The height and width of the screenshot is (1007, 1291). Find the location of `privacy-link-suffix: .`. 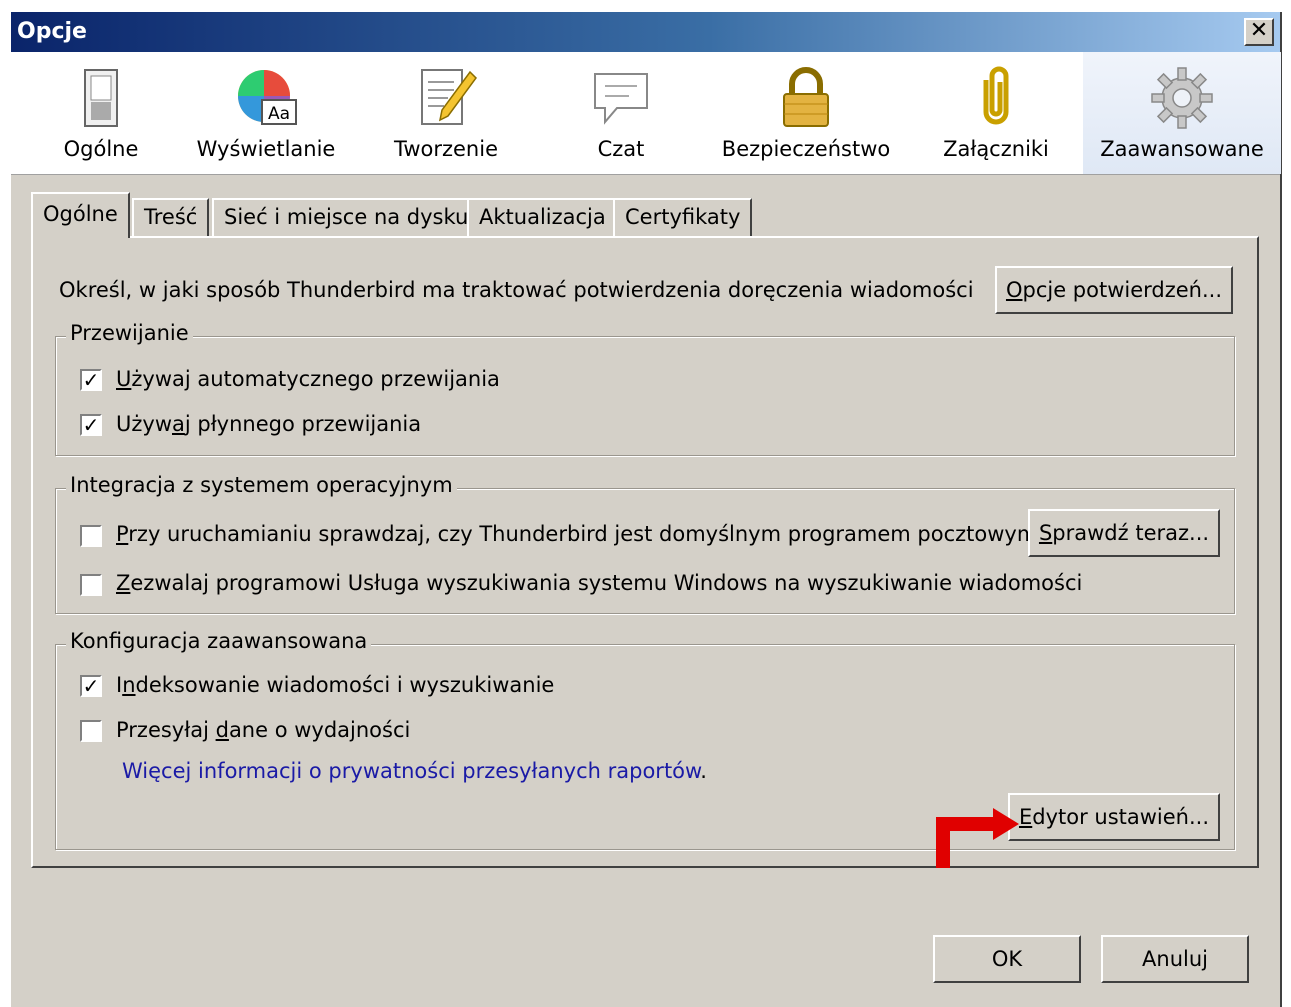

privacy-link-suffix: . is located at coordinates (703, 771).